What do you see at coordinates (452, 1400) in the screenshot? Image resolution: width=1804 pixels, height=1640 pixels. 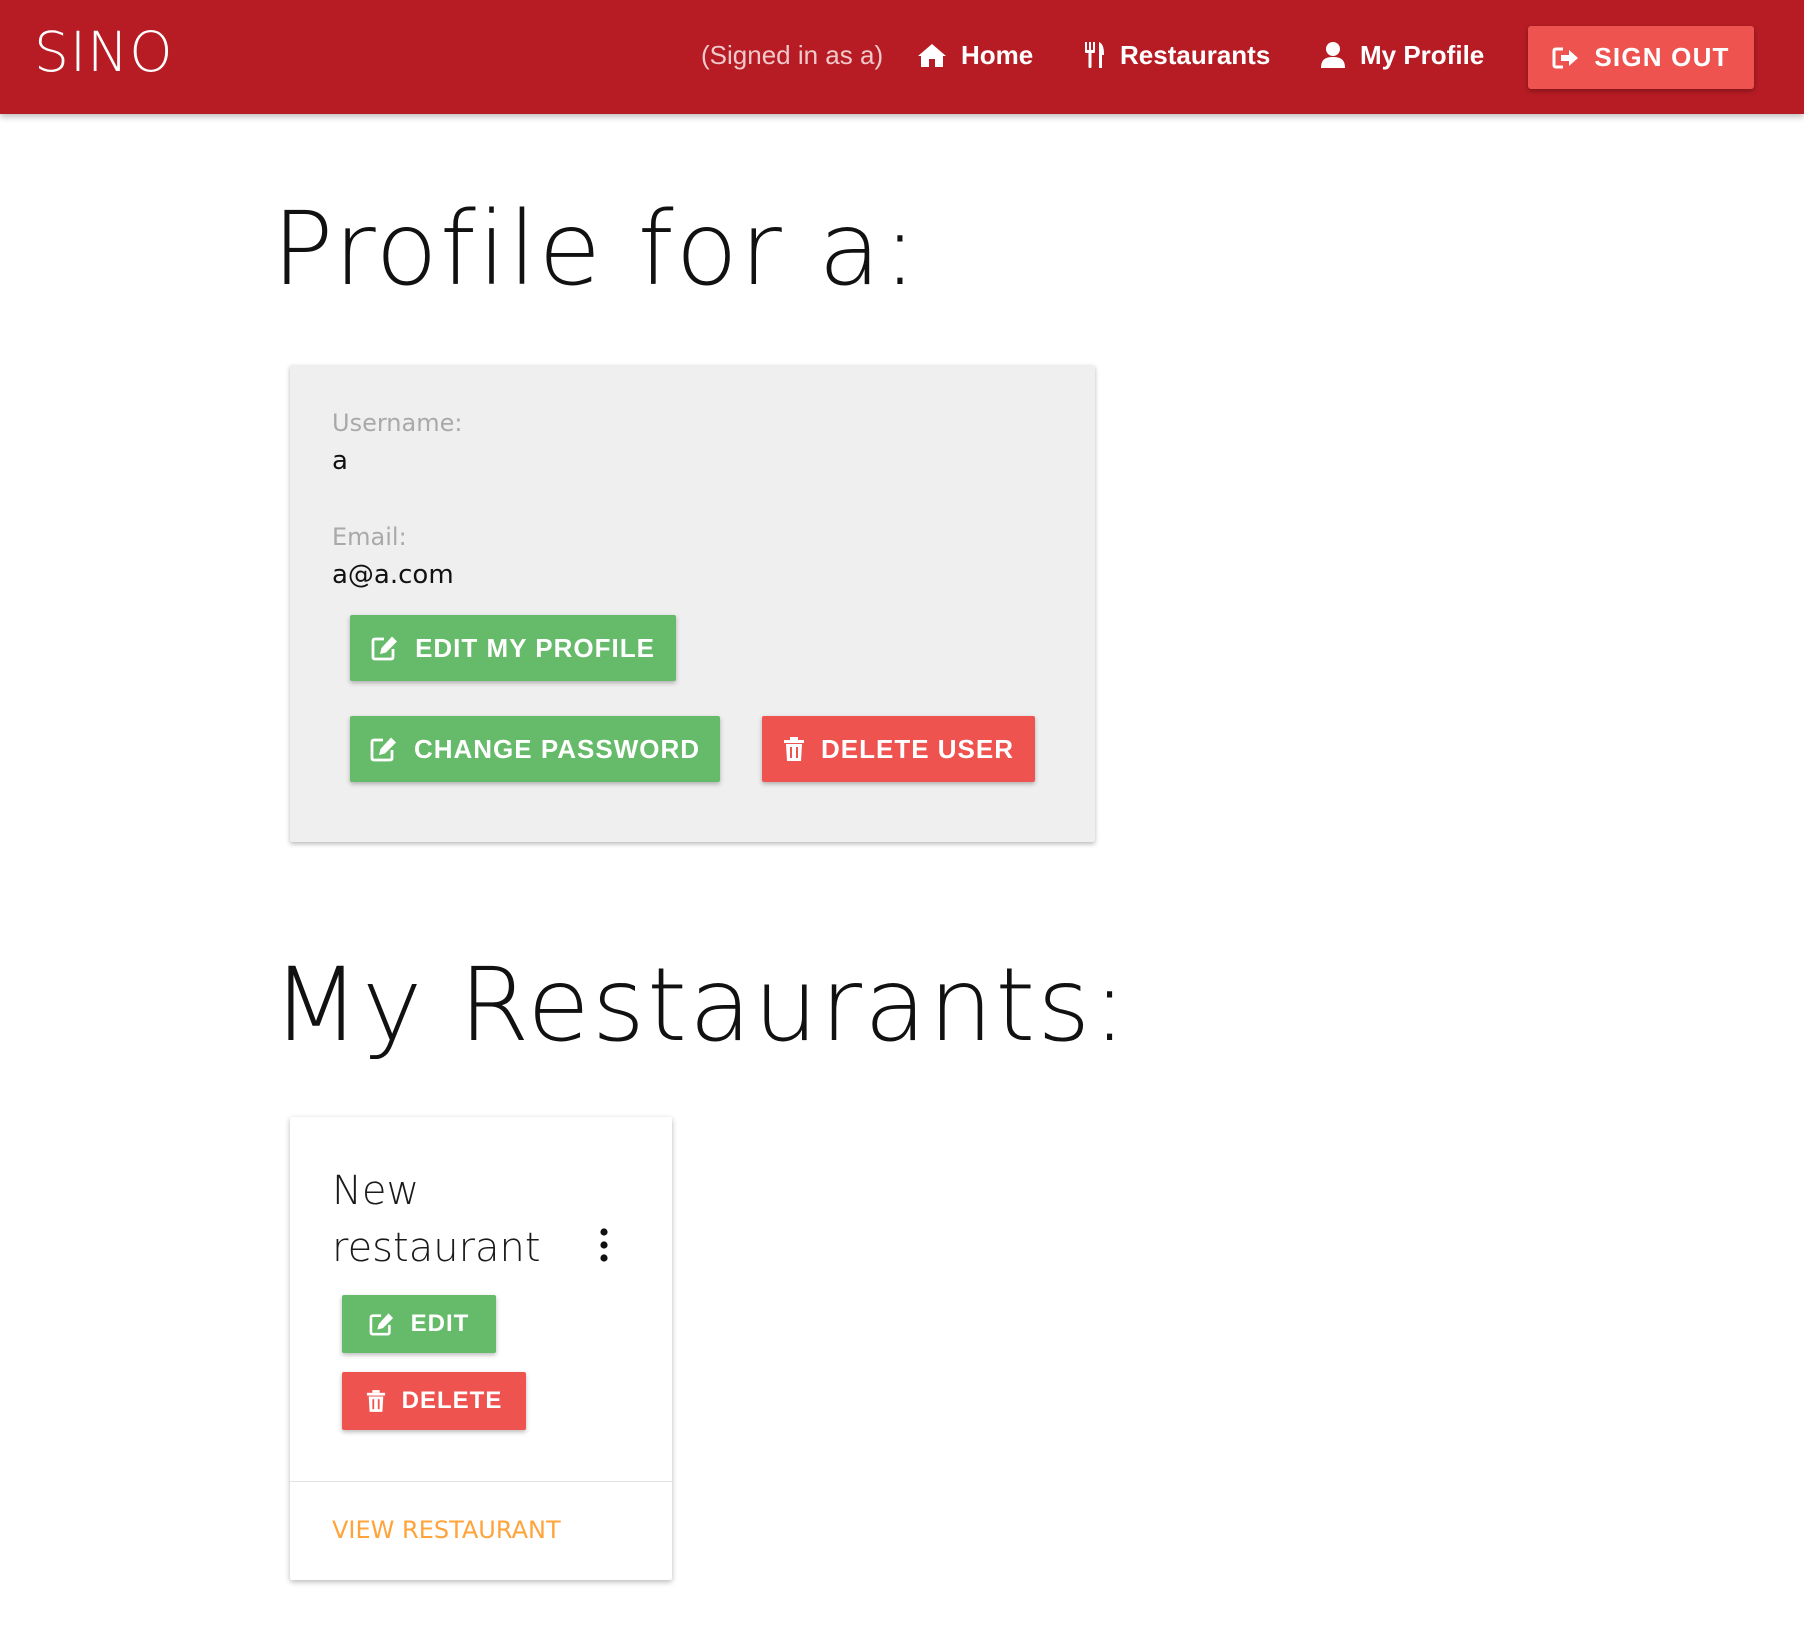 I see `delete-restaurant-label: DELETE` at bounding box center [452, 1400].